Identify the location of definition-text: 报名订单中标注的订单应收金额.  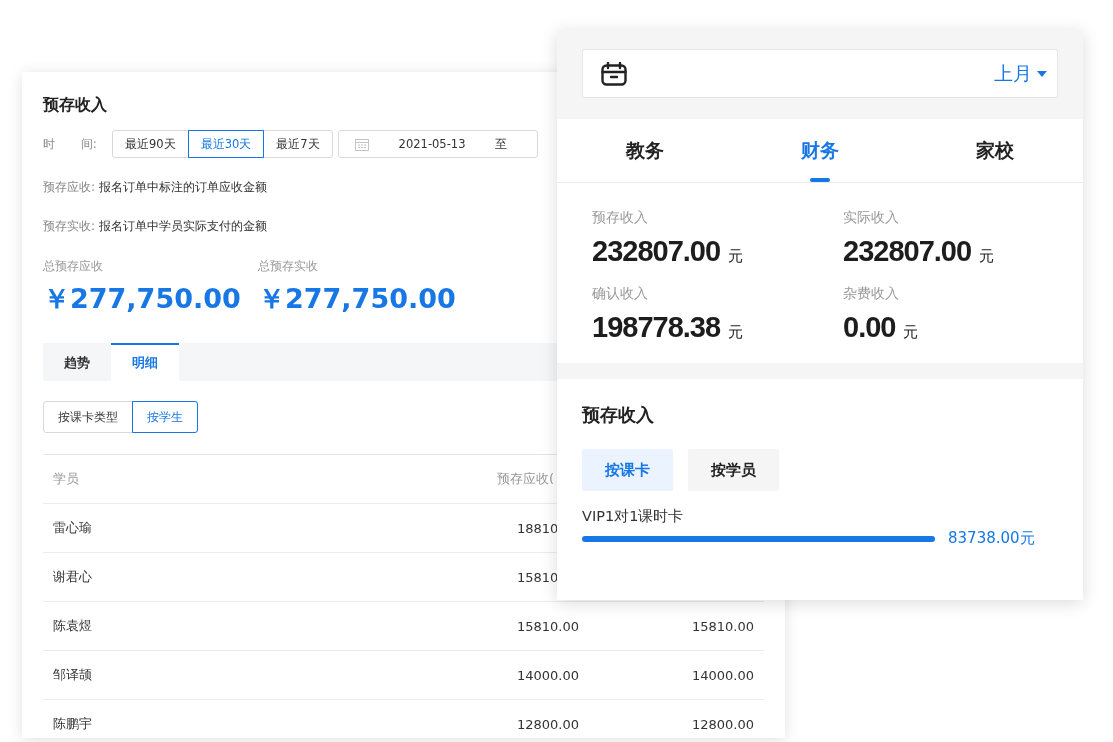
(183, 187).